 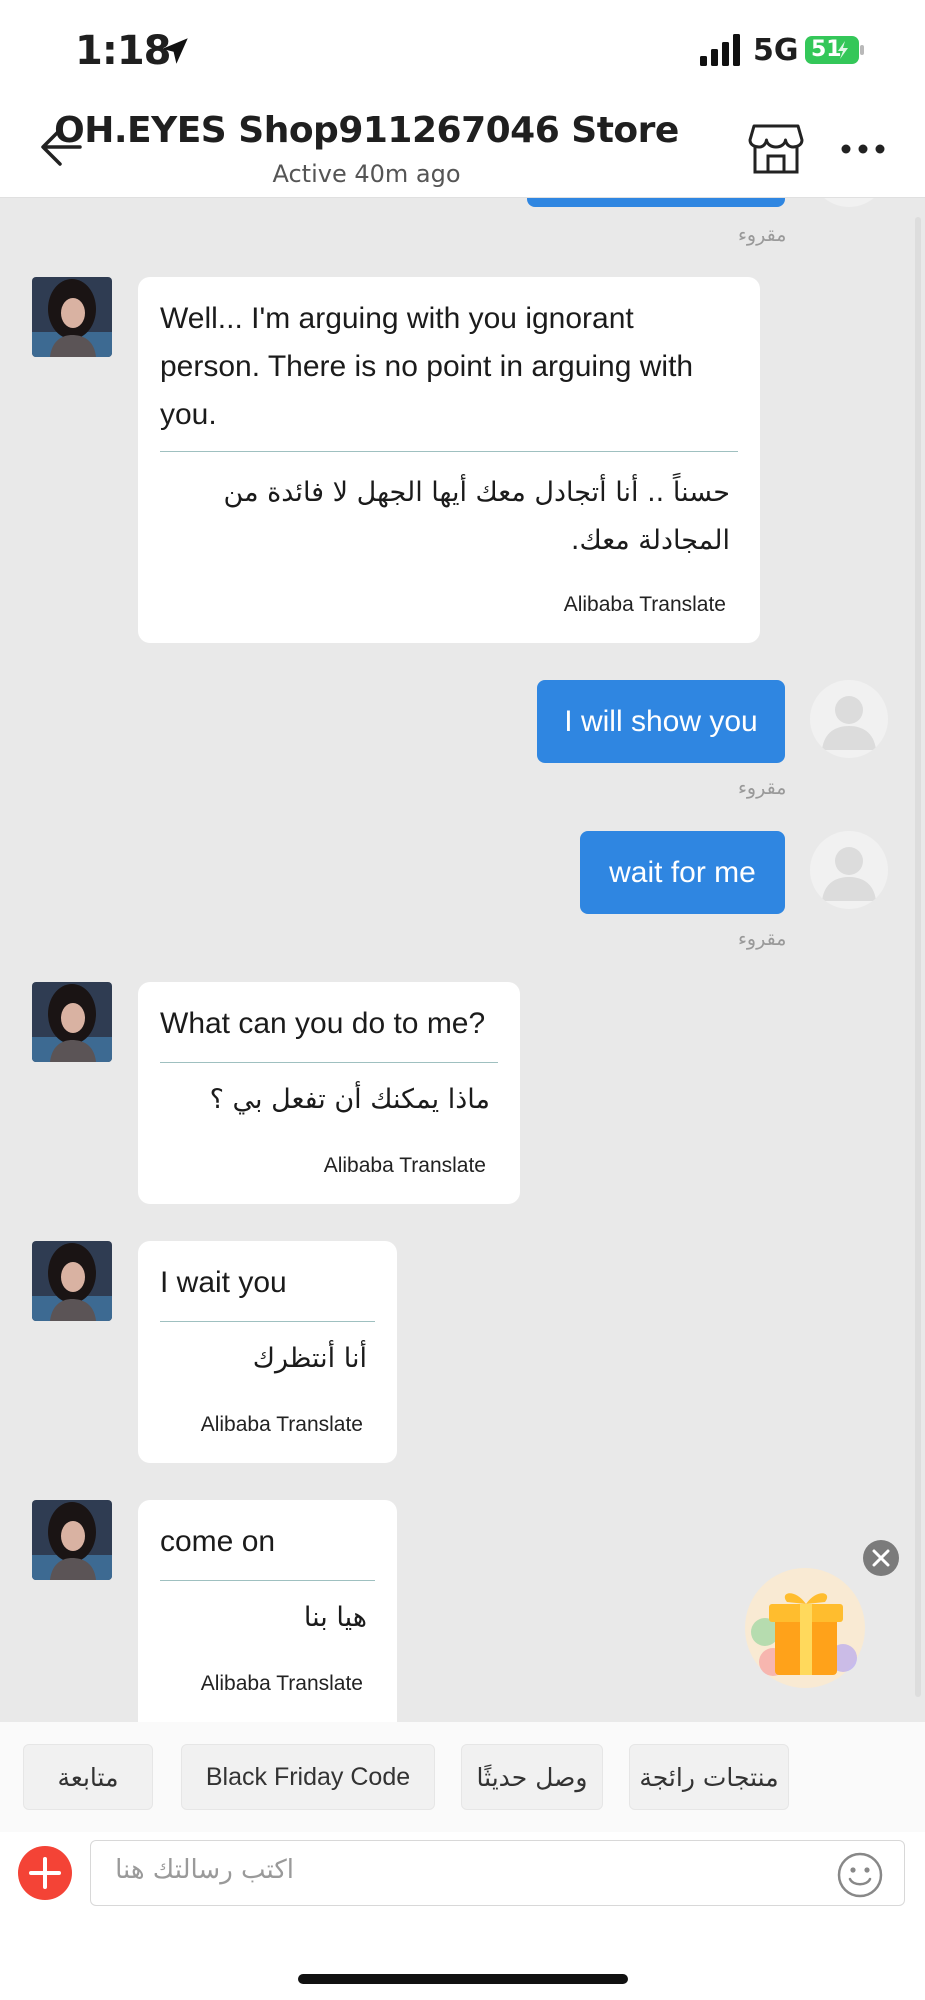 I want to click on translated-text: هيا بنا, so click(x=335, y=1617).